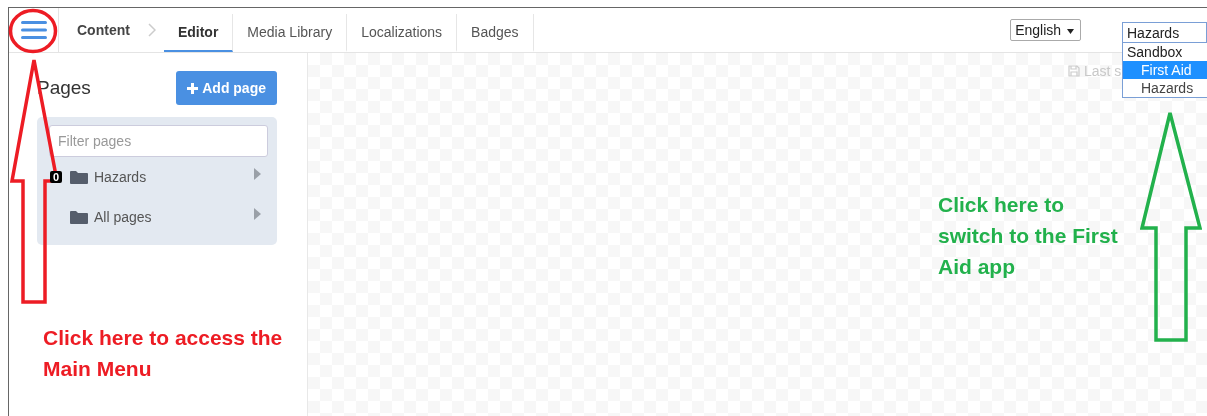 This screenshot has height=416, width=1207. I want to click on highlight-circle, so click(33, 31).